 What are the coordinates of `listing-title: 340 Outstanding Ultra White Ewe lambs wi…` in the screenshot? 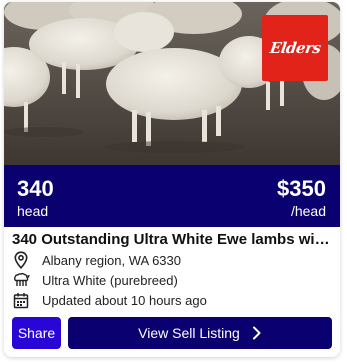 It's located at (173, 240).